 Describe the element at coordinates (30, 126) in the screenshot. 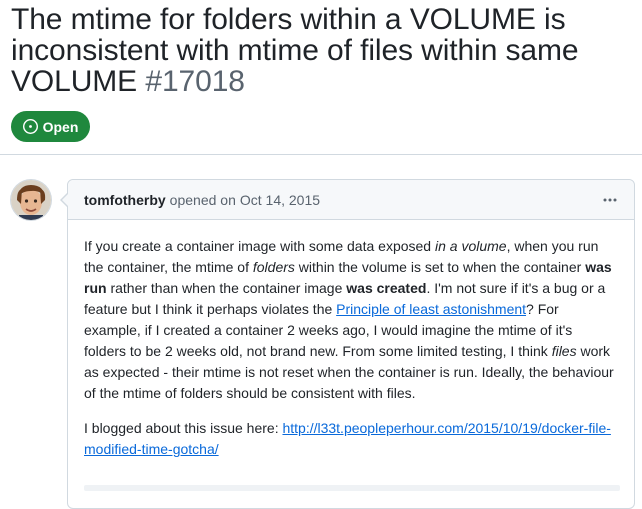

I see `issue-opened-icon` at that location.